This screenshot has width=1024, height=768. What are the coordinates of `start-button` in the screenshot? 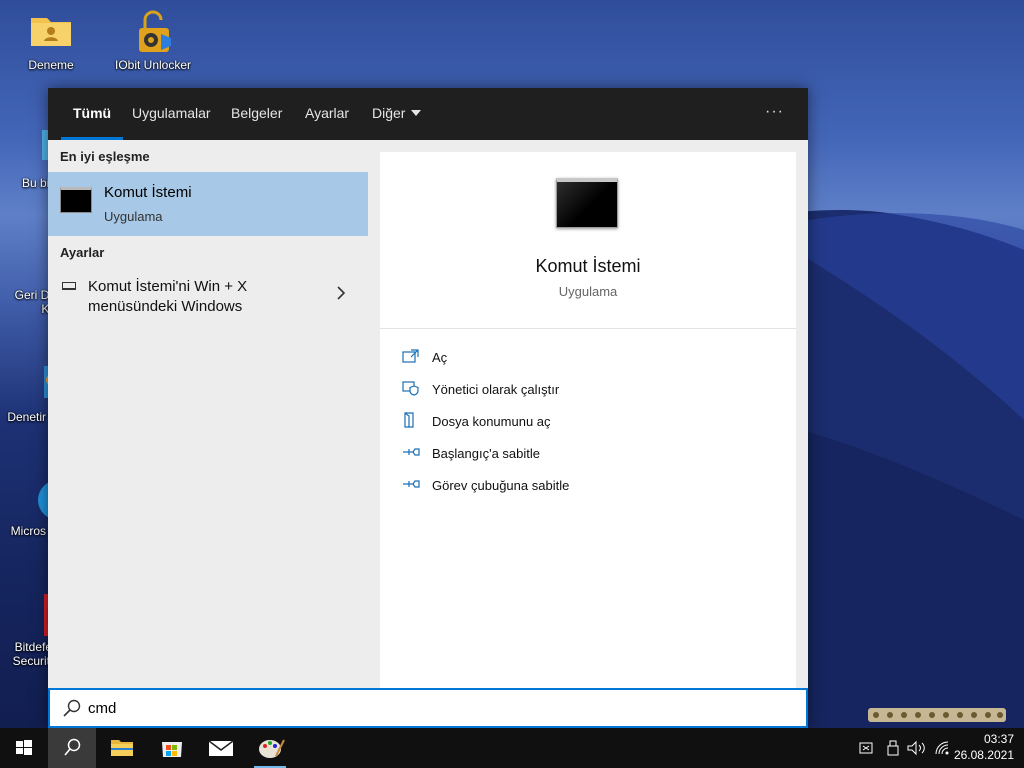 It's located at (24, 748).